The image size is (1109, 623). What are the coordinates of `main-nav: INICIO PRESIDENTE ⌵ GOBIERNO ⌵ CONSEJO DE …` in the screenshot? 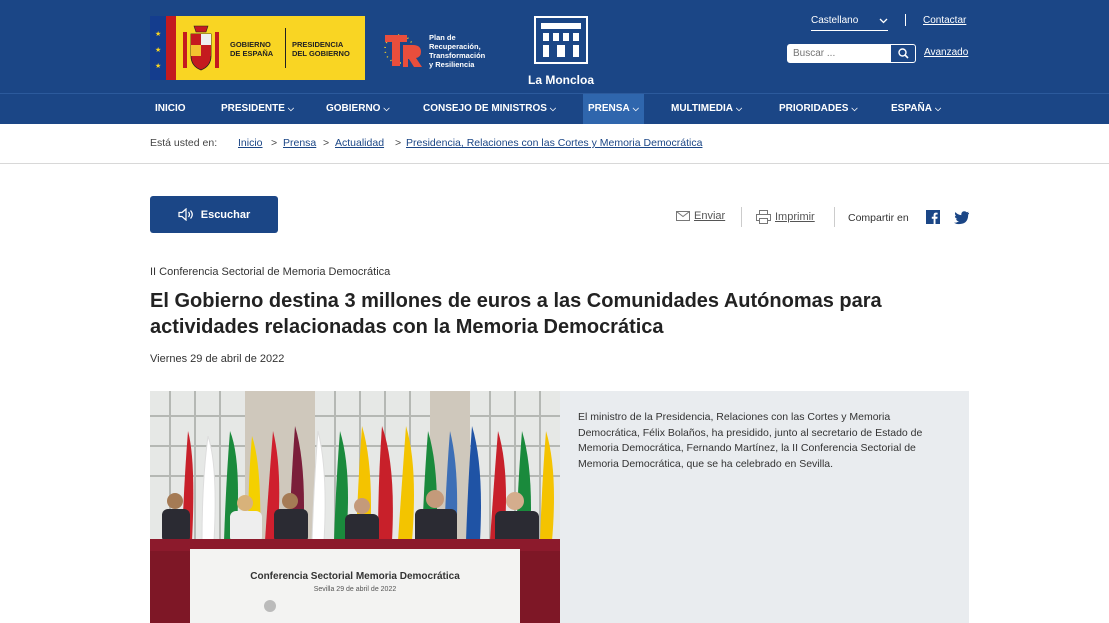 It's located at (554, 108).